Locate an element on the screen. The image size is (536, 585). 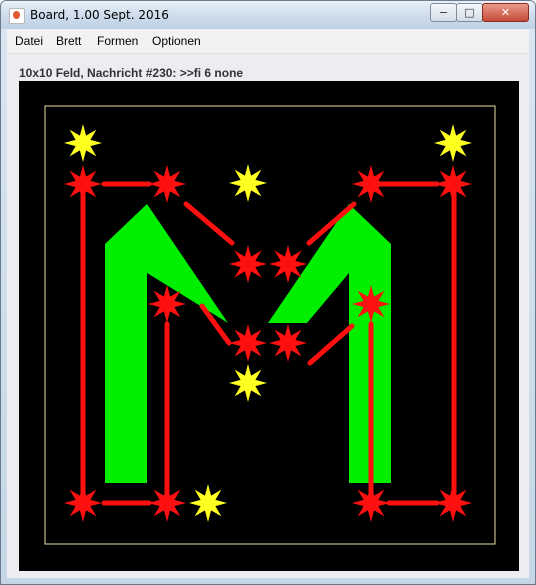
menu-bar: Datei Brett Formen Optionen is located at coordinates (268, 41).